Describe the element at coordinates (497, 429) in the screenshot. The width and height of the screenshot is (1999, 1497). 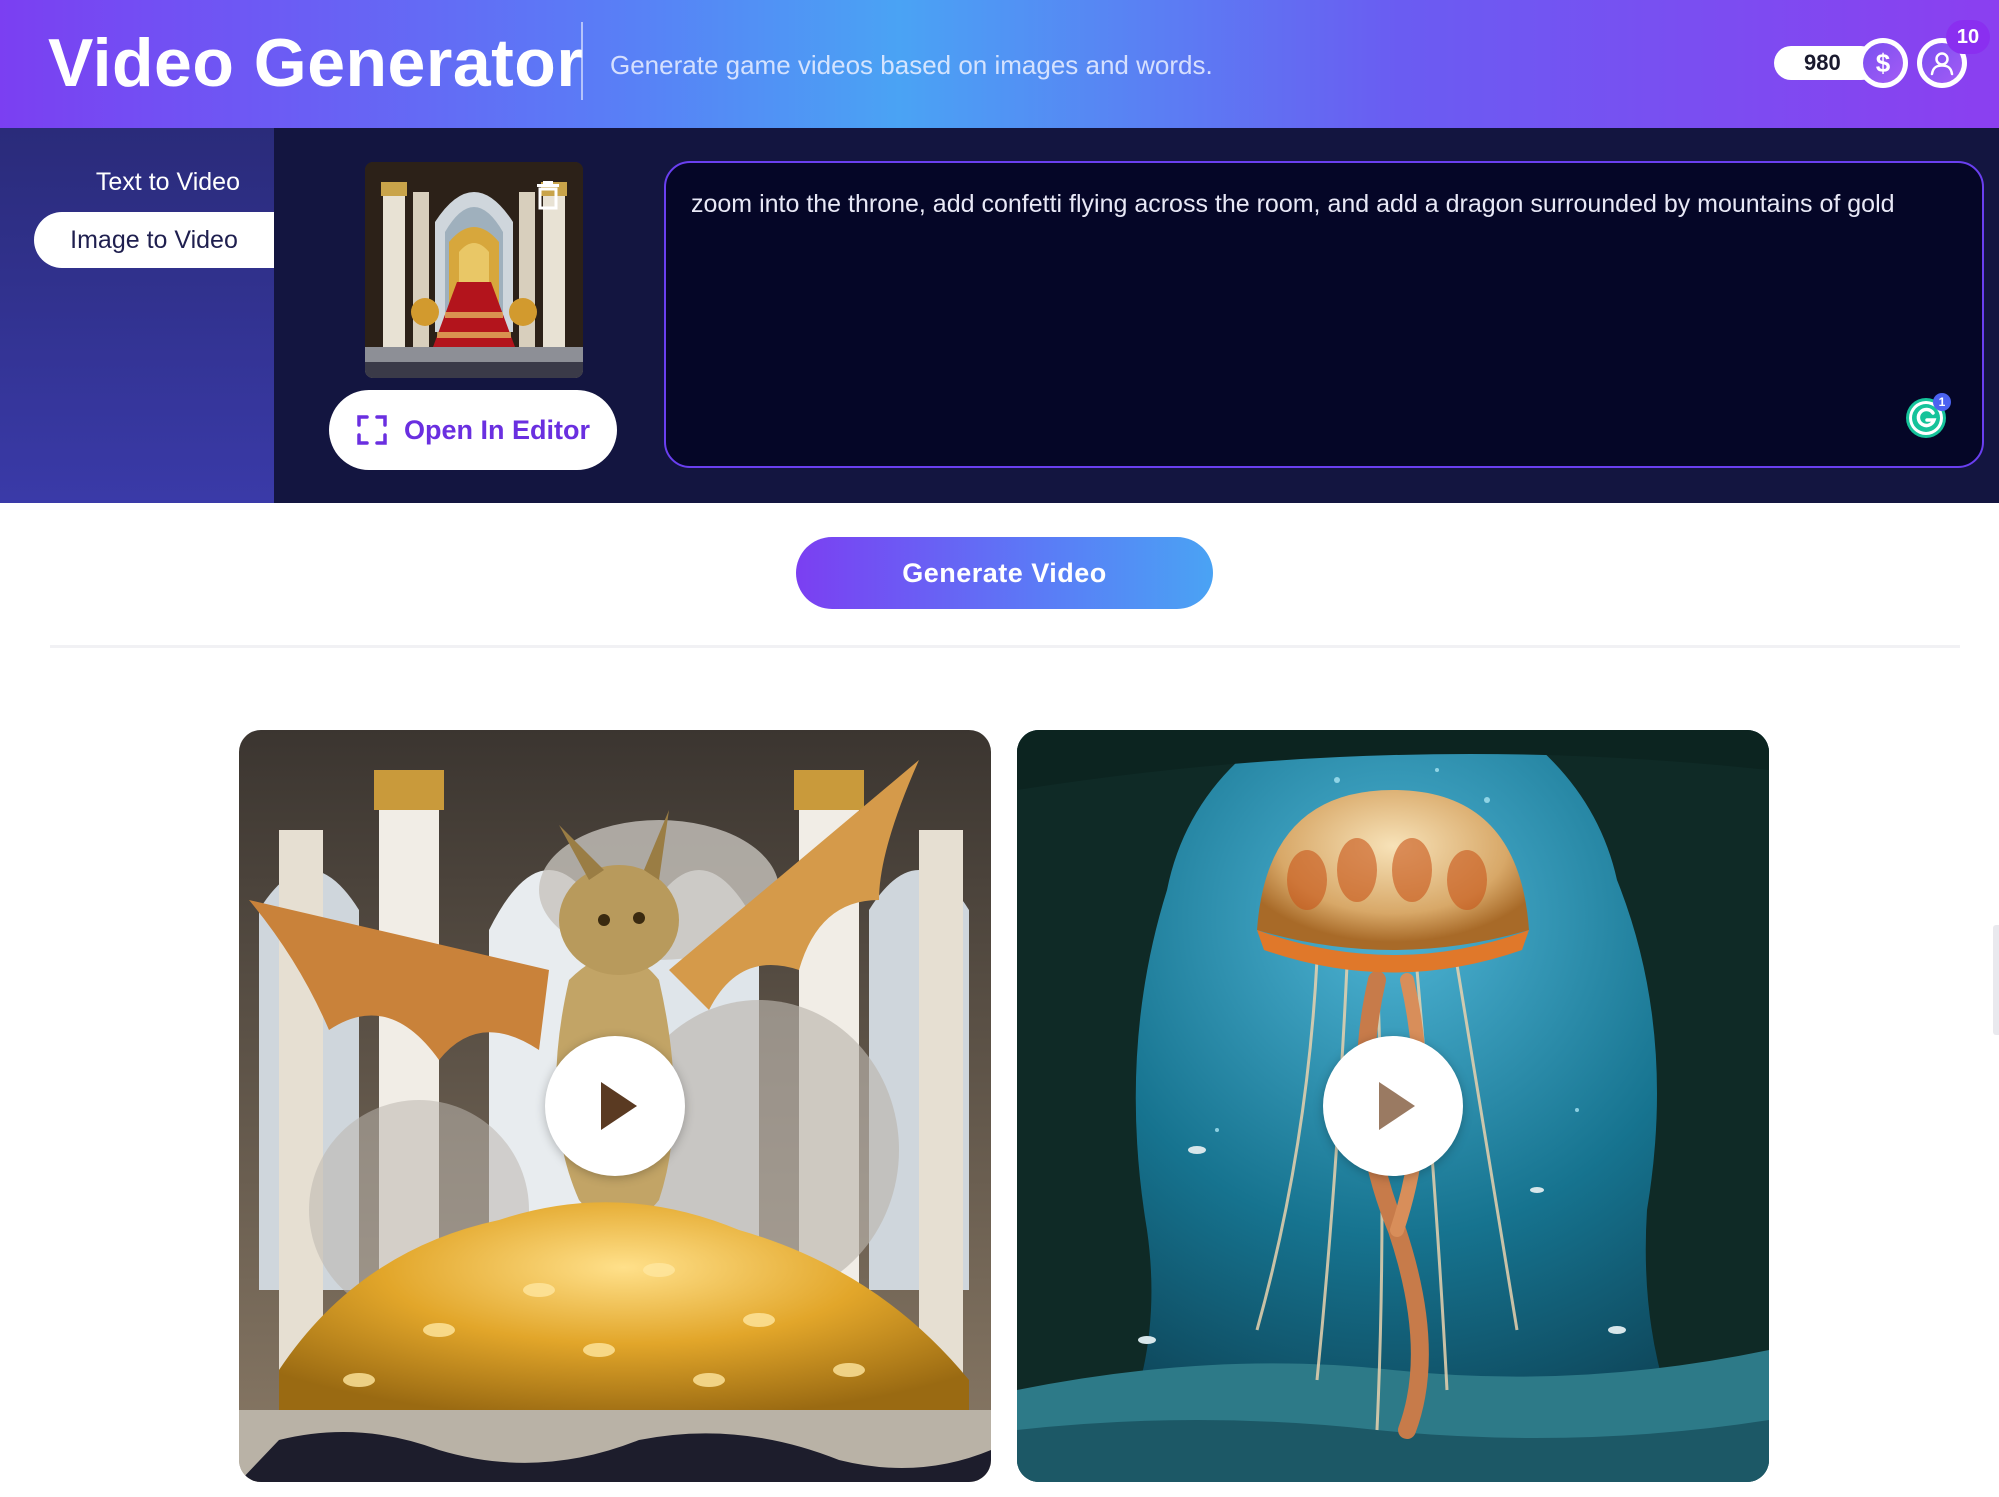
I see `open-in-editor-label: Open In Editor` at that location.